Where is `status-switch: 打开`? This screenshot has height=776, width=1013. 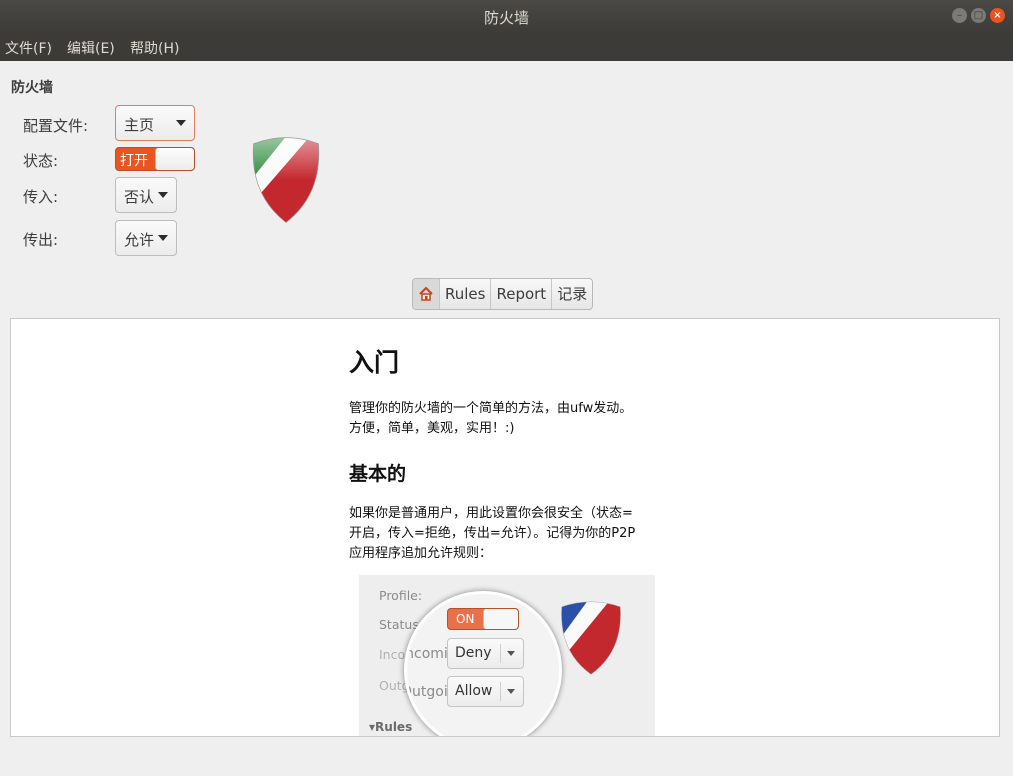 status-switch: 打开 is located at coordinates (155, 159).